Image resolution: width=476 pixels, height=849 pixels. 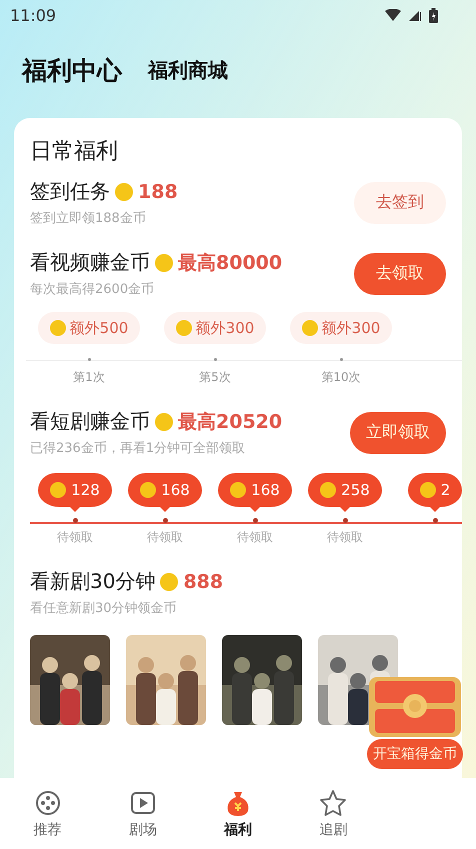 I want to click on header-tab: 福利中心, so click(x=72, y=70).